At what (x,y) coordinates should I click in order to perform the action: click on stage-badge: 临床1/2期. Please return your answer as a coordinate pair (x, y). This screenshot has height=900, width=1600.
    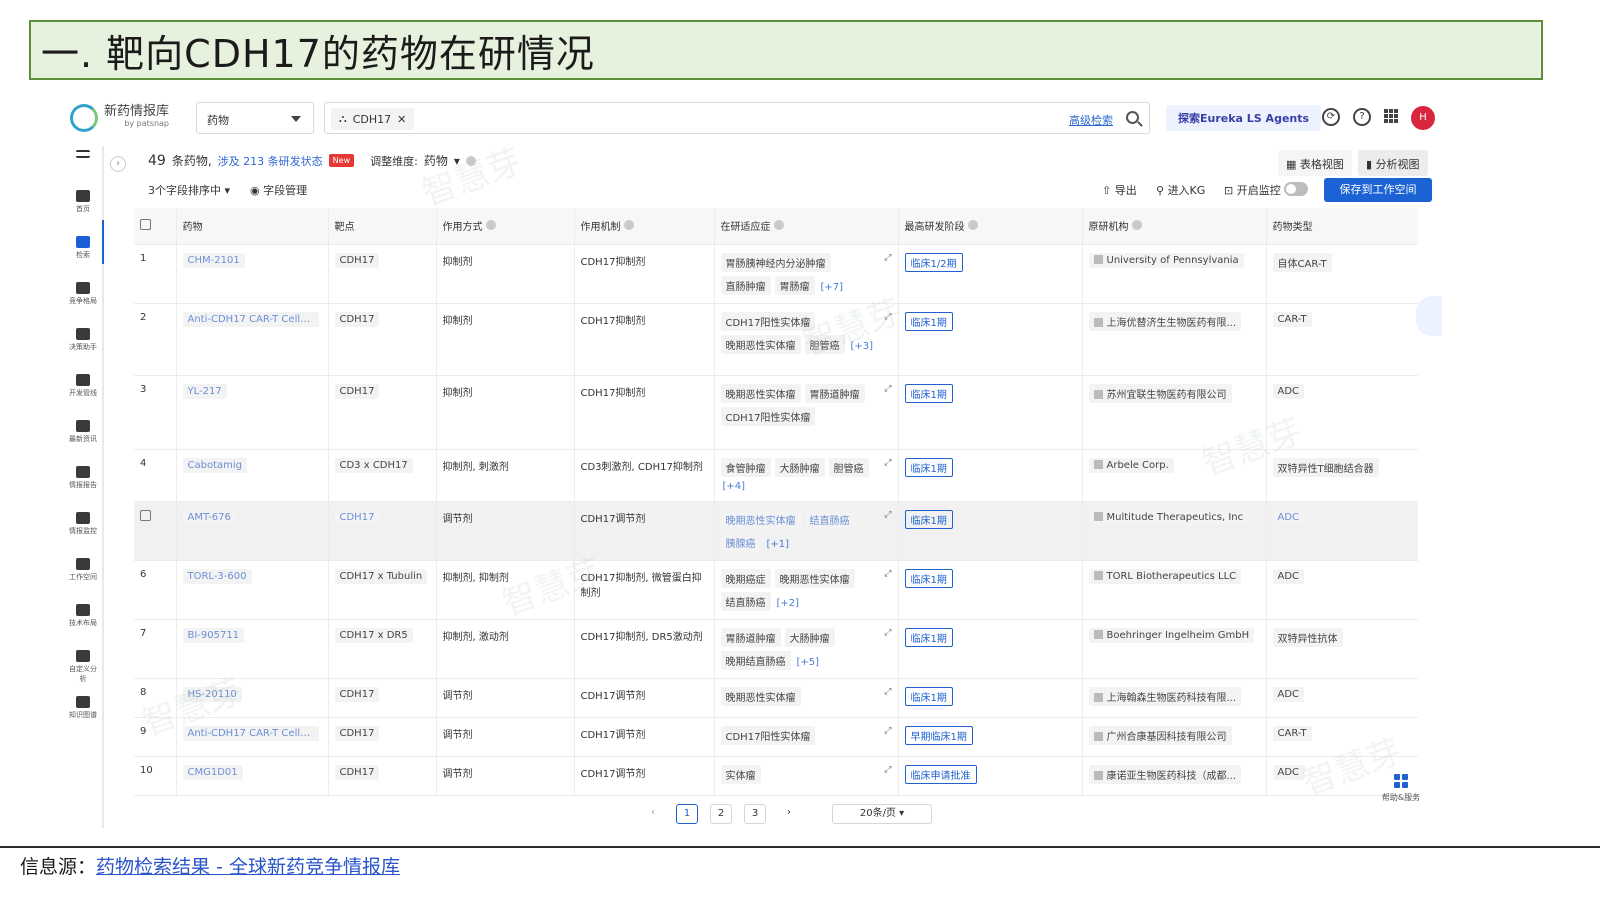
    Looking at the image, I should click on (933, 262).